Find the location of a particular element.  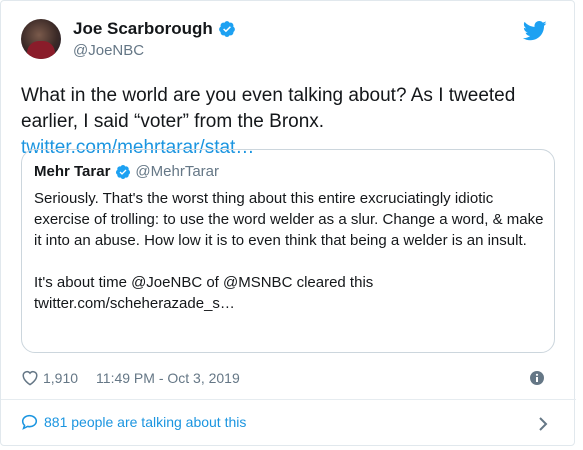

twitter-bird-icon is located at coordinates (535, 31).